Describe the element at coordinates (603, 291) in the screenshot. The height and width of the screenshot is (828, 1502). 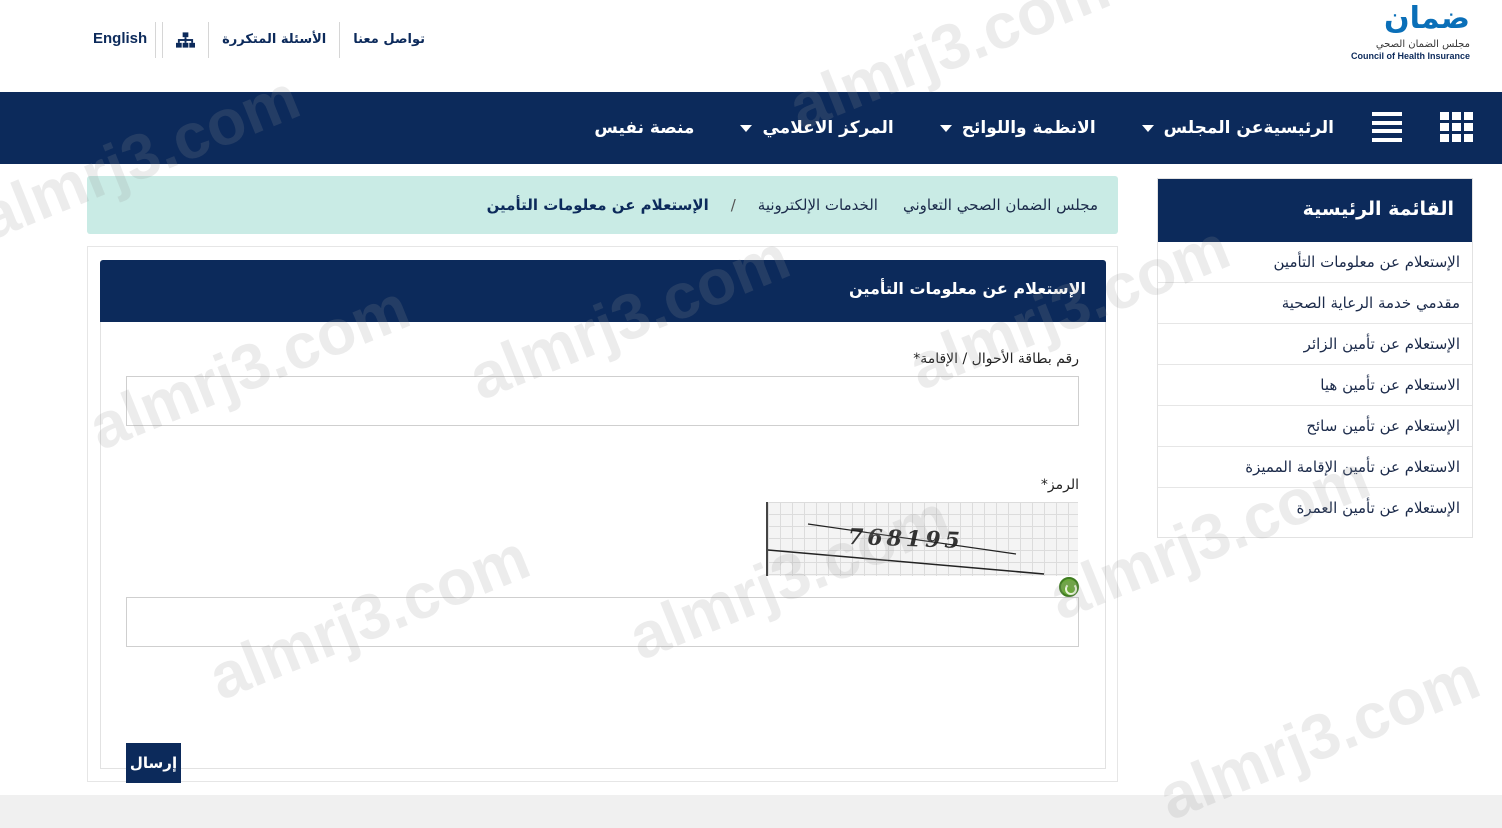
I see `form-title: الإستعلام عن معلومات التأمين` at that location.